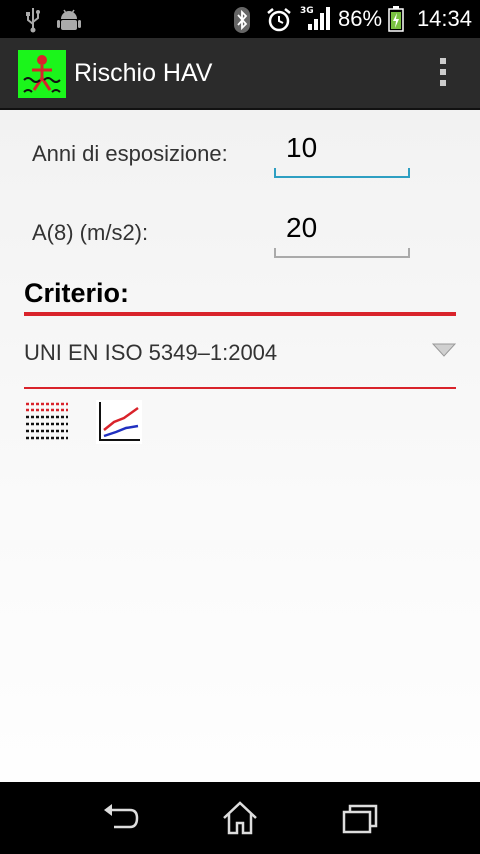 The image size is (480, 854). I want to click on a8-input: 20, so click(342, 235).